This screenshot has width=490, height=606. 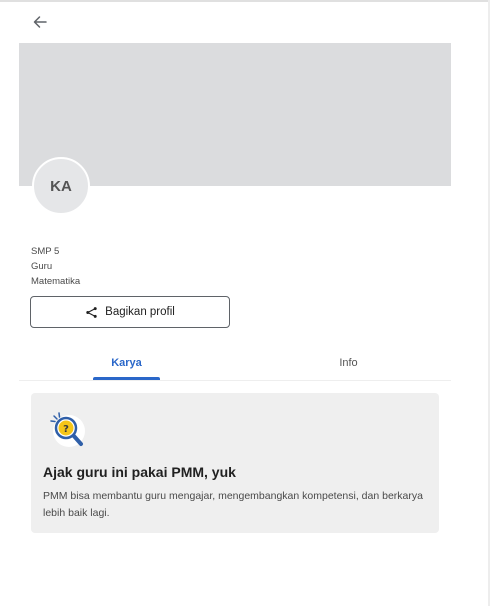 What do you see at coordinates (139, 472) in the screenshot?
I see `card-title: Ajak guru ini pakai PMM, yuk` at bounding box center [139, 472].